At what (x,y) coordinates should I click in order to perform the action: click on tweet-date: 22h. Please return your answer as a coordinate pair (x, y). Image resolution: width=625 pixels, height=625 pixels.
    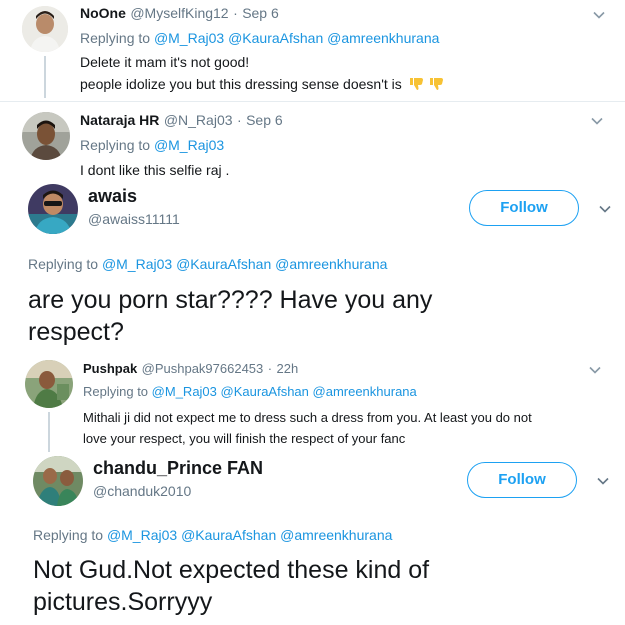
    Looking at the image, I should click on (288, 368).